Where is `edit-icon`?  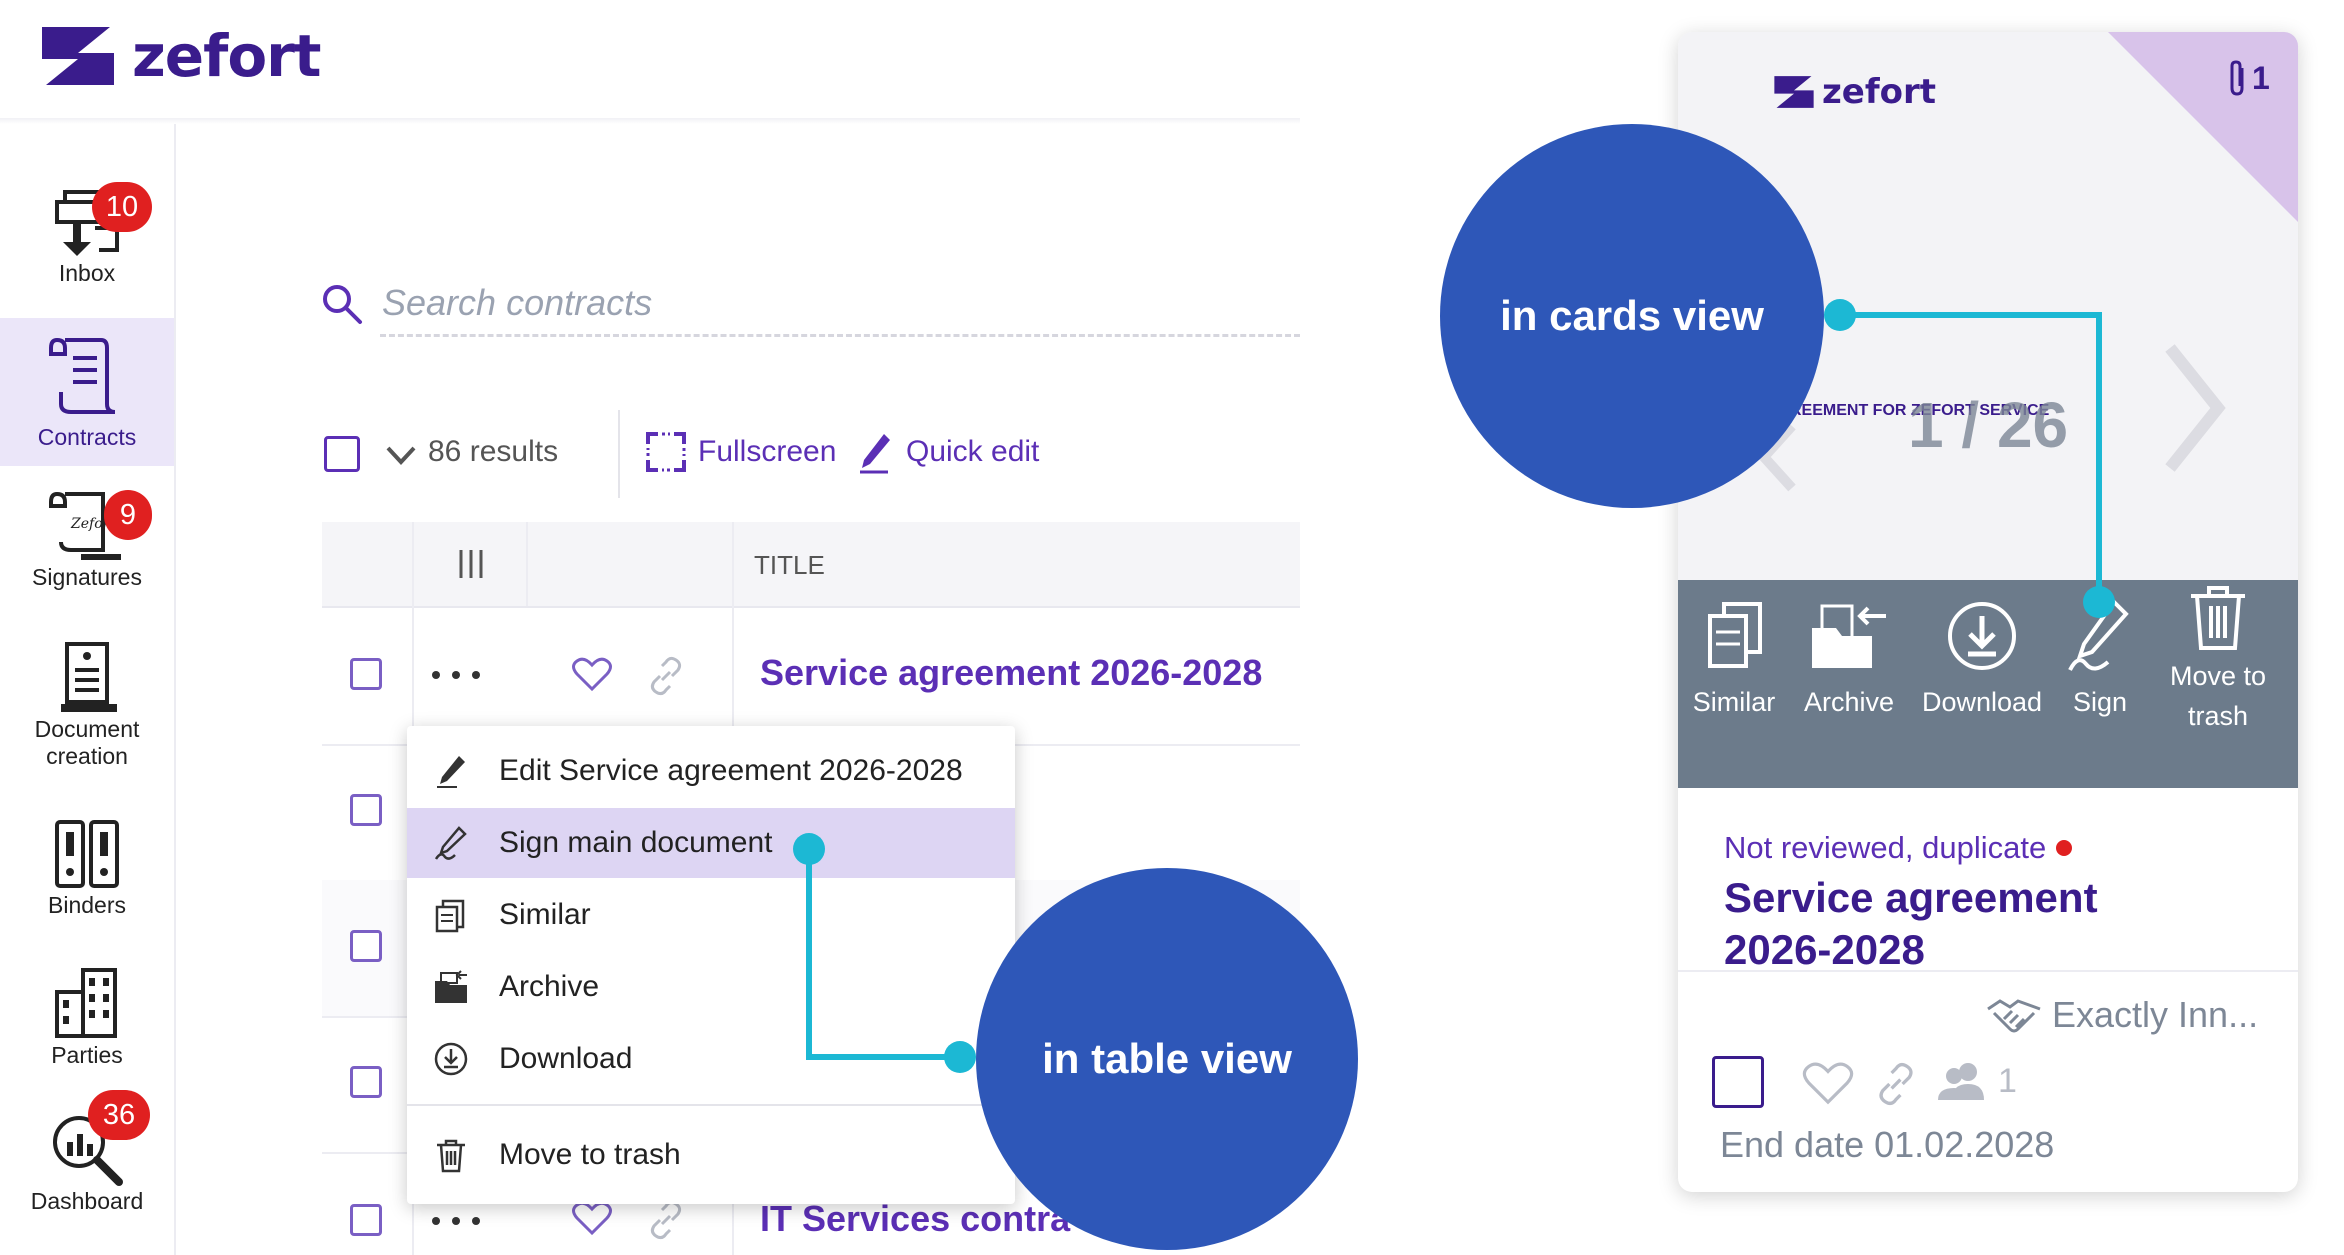 edit-icon is located at coordinates (451, 772).